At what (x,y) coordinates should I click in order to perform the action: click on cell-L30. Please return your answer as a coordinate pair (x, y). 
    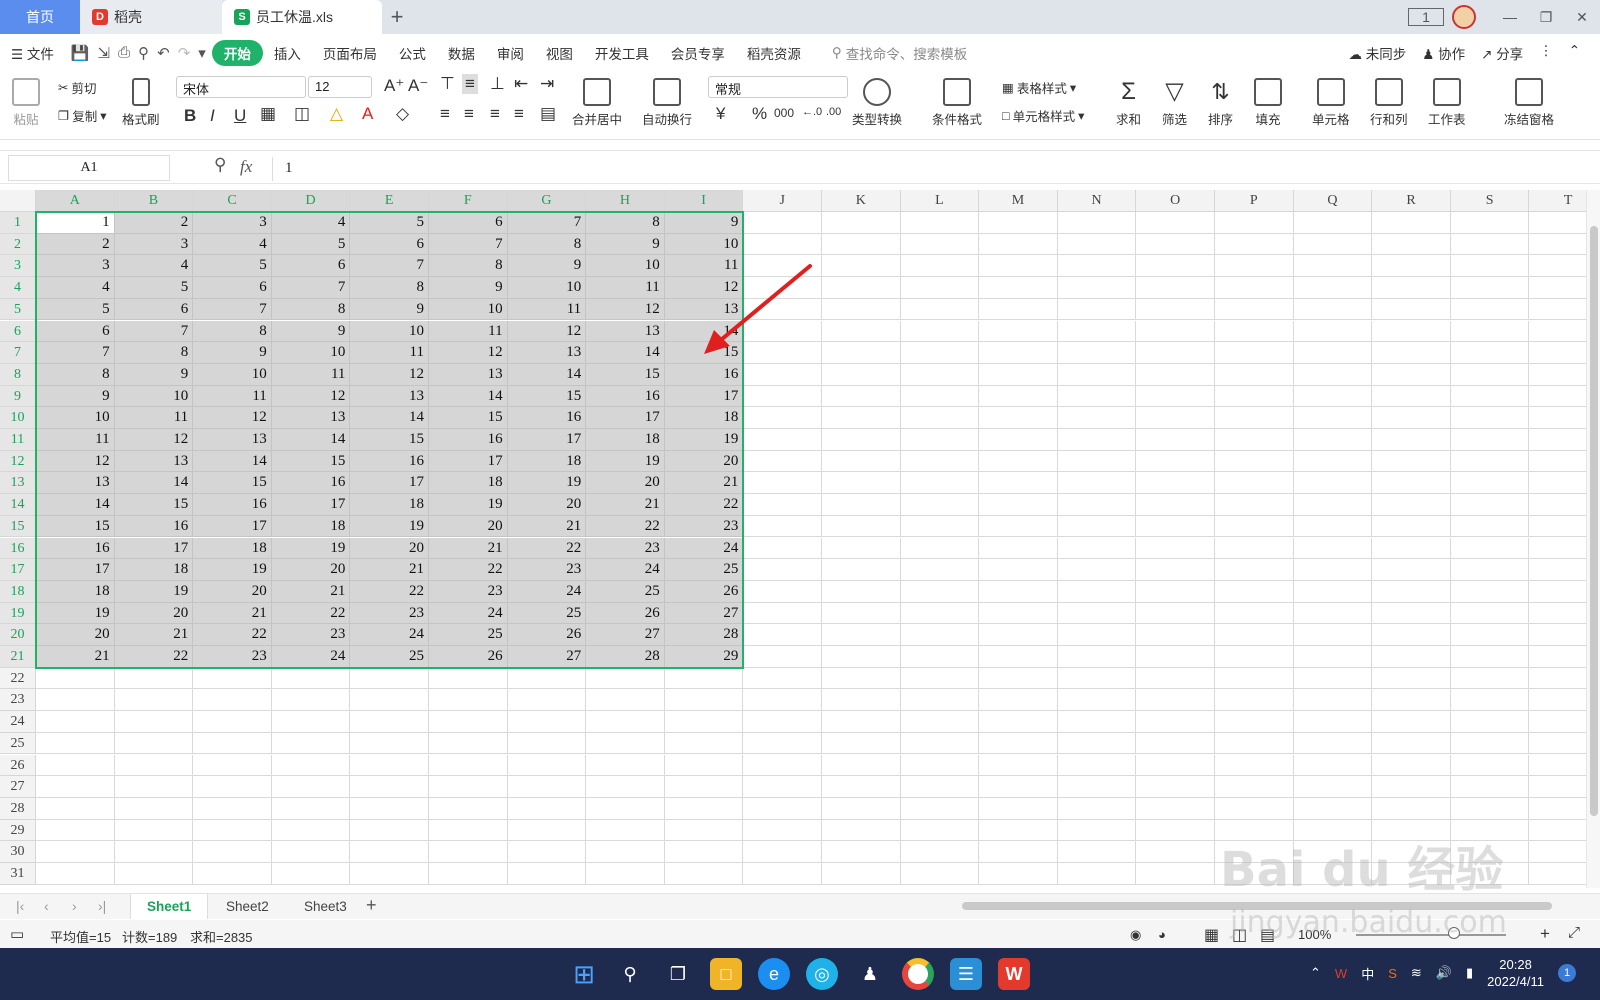
    Looking at the image, I should click on (940, 852).